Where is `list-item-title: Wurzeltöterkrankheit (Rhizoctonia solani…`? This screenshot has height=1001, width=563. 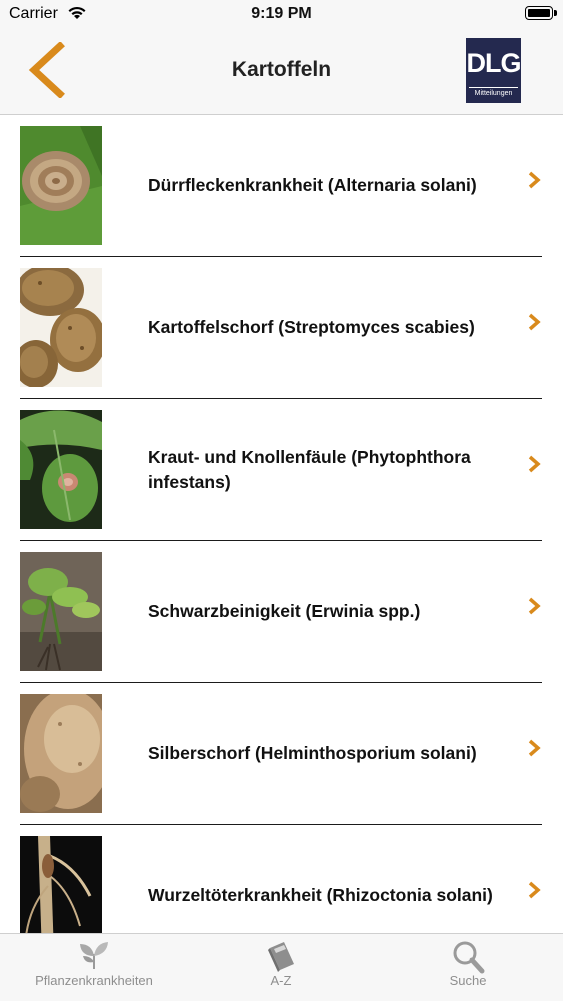
list-item-title: Wurzeltöterkrankheit (Rhizoctonia solani… is located at coordinates (320, 895).